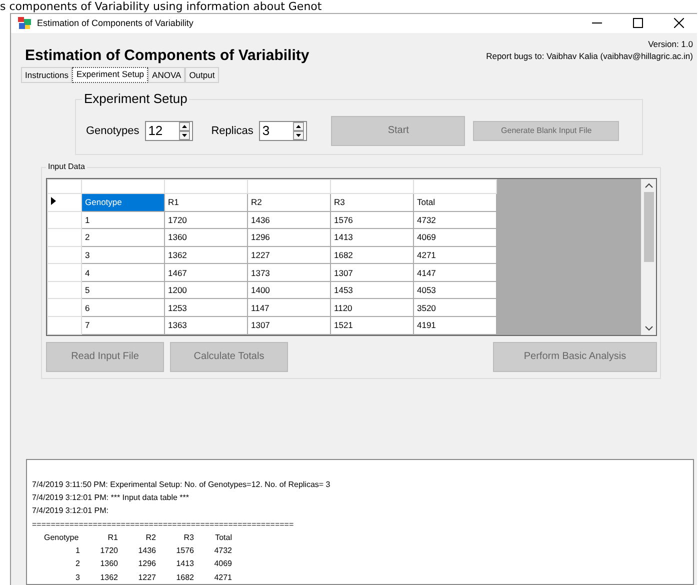 The height and width of the screenshot is (585, 698). What do you see at coordinates (289, 307) in the screenshot?
I see `table-cell: 1147` at bounding box center [289, 307].